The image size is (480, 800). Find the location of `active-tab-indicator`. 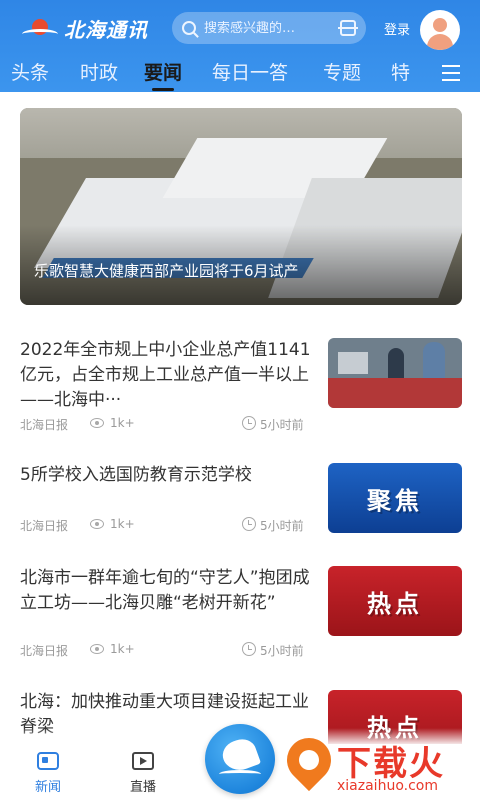

active-tab-indicator is located at coordinates (163, 89).